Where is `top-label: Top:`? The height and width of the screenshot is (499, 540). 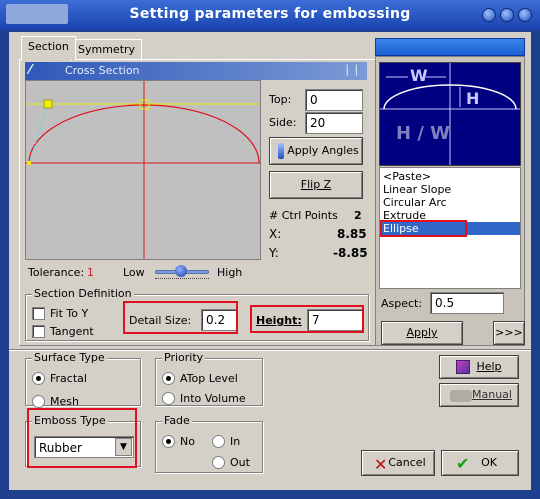
top-label: Top: is located at coordinates (280, 99).